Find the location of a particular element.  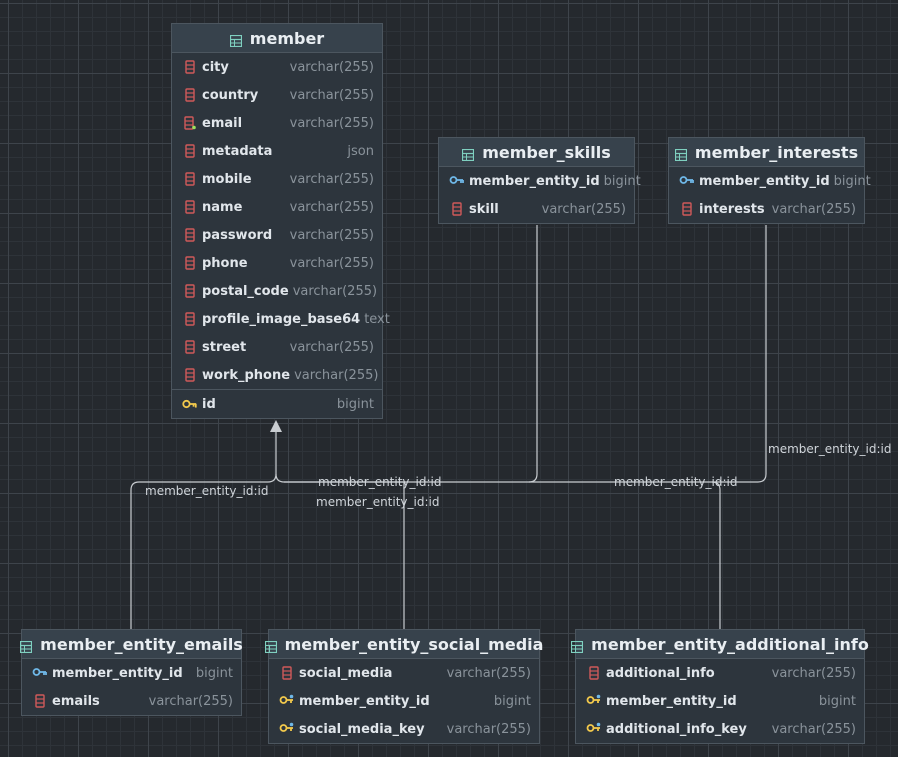

table-header: member is located at coordinates (277, 38).